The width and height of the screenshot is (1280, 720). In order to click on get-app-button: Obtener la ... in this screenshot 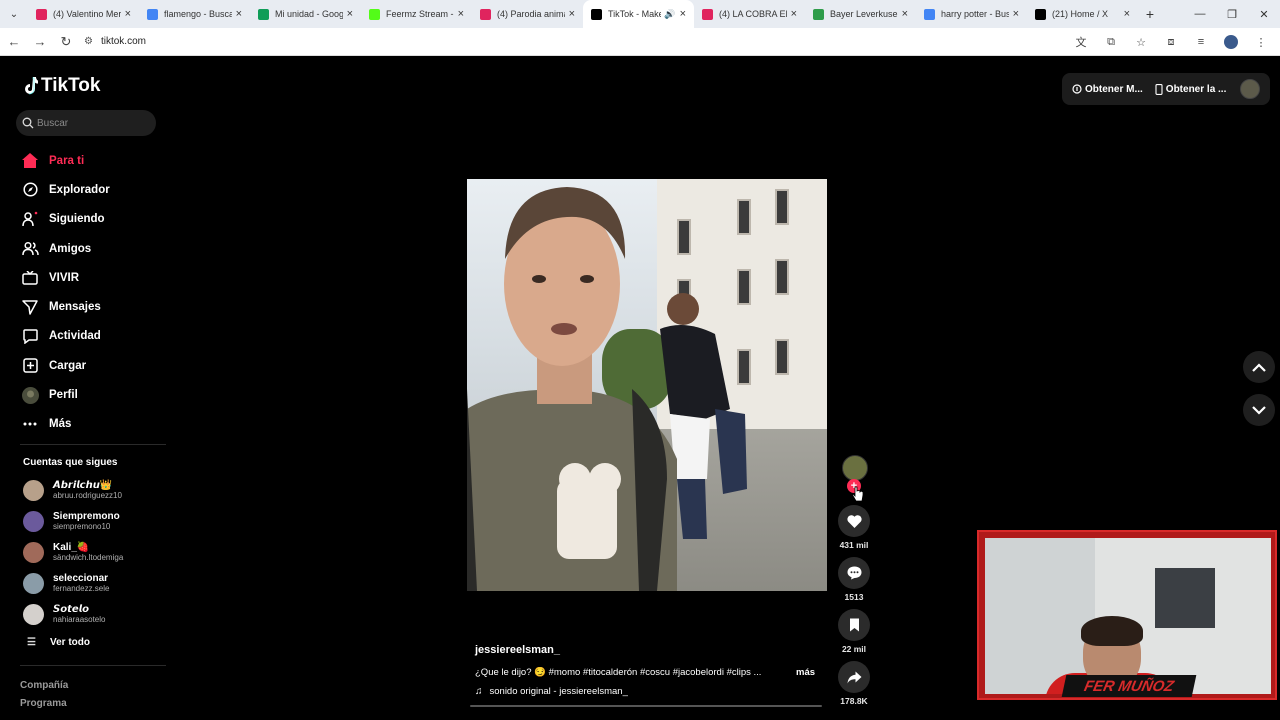, I will do `click(1191, 89)`.